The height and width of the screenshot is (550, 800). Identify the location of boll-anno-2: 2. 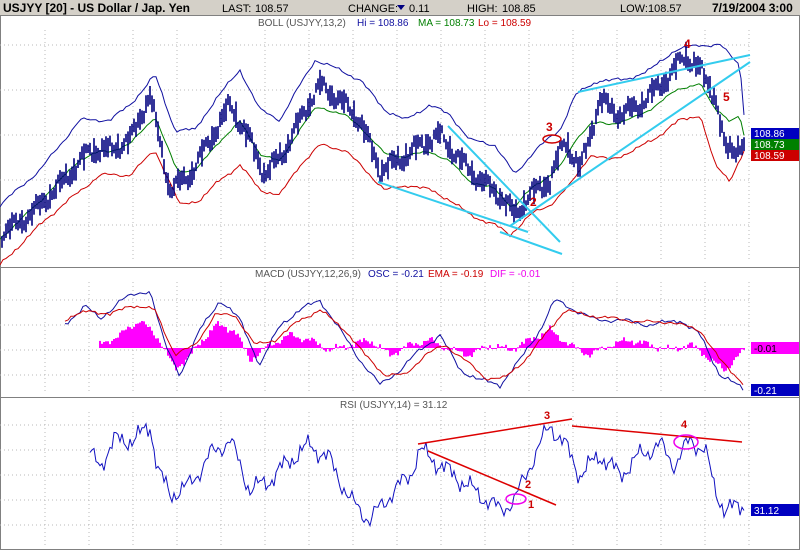
(533, 202).